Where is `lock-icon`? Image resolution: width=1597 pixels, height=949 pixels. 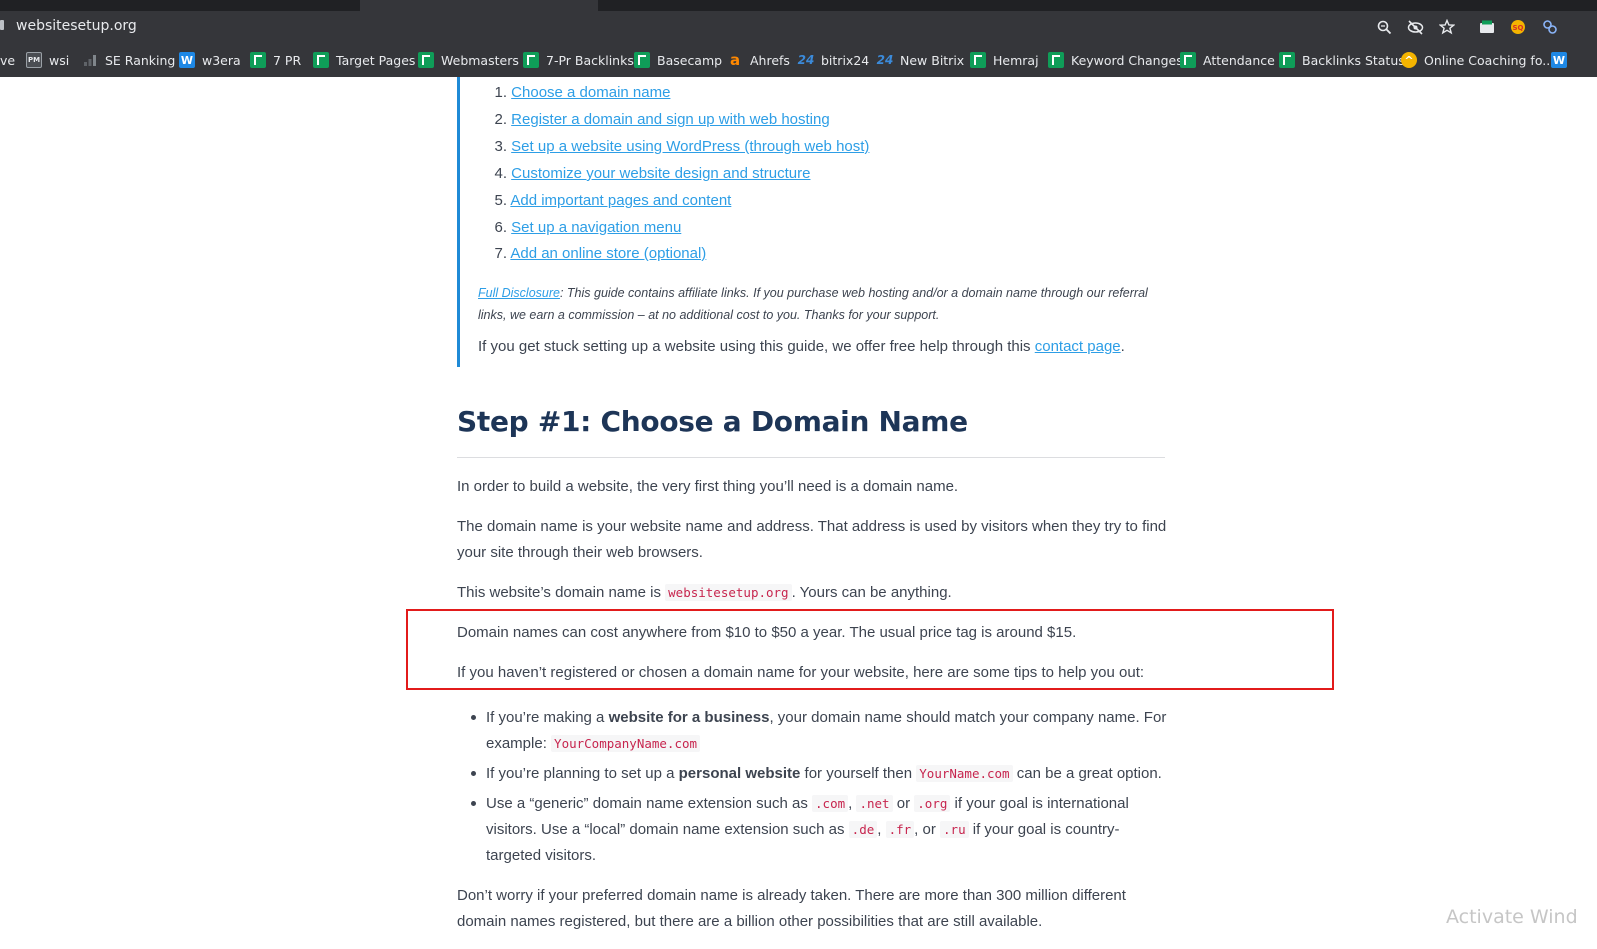 lock-icon is located at coordinates (2, 25).